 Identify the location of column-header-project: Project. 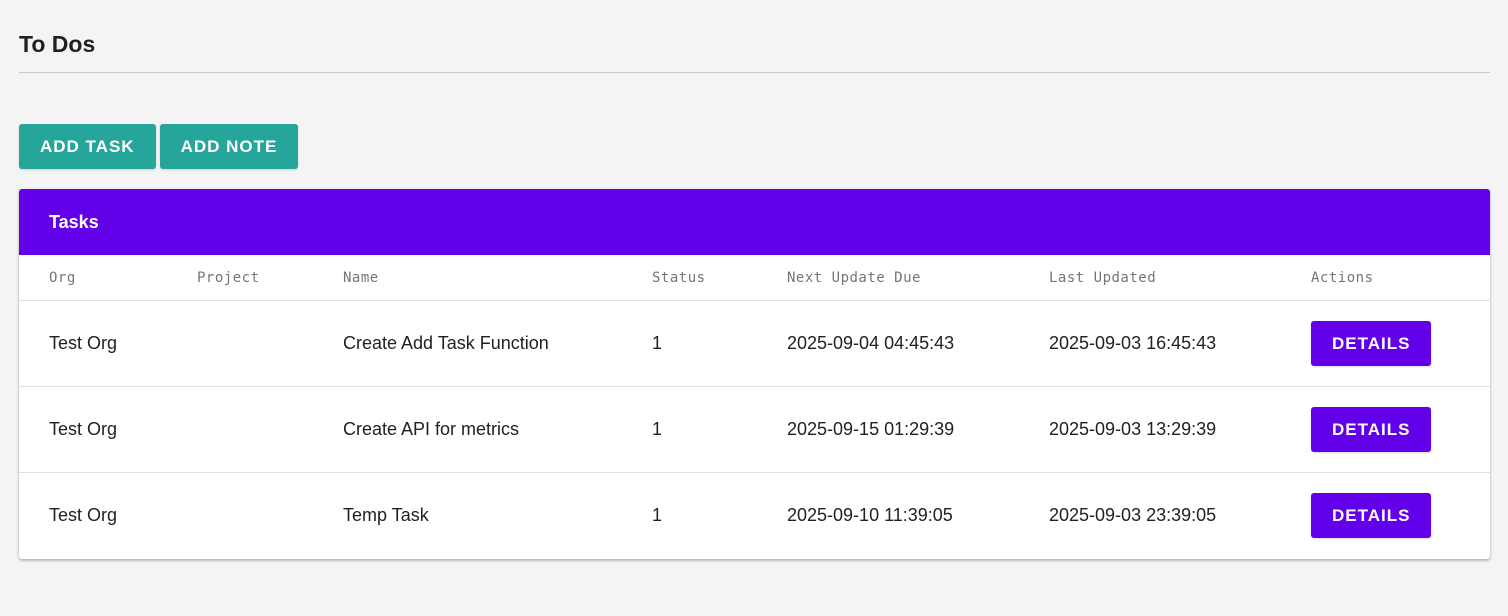
(270, 278).